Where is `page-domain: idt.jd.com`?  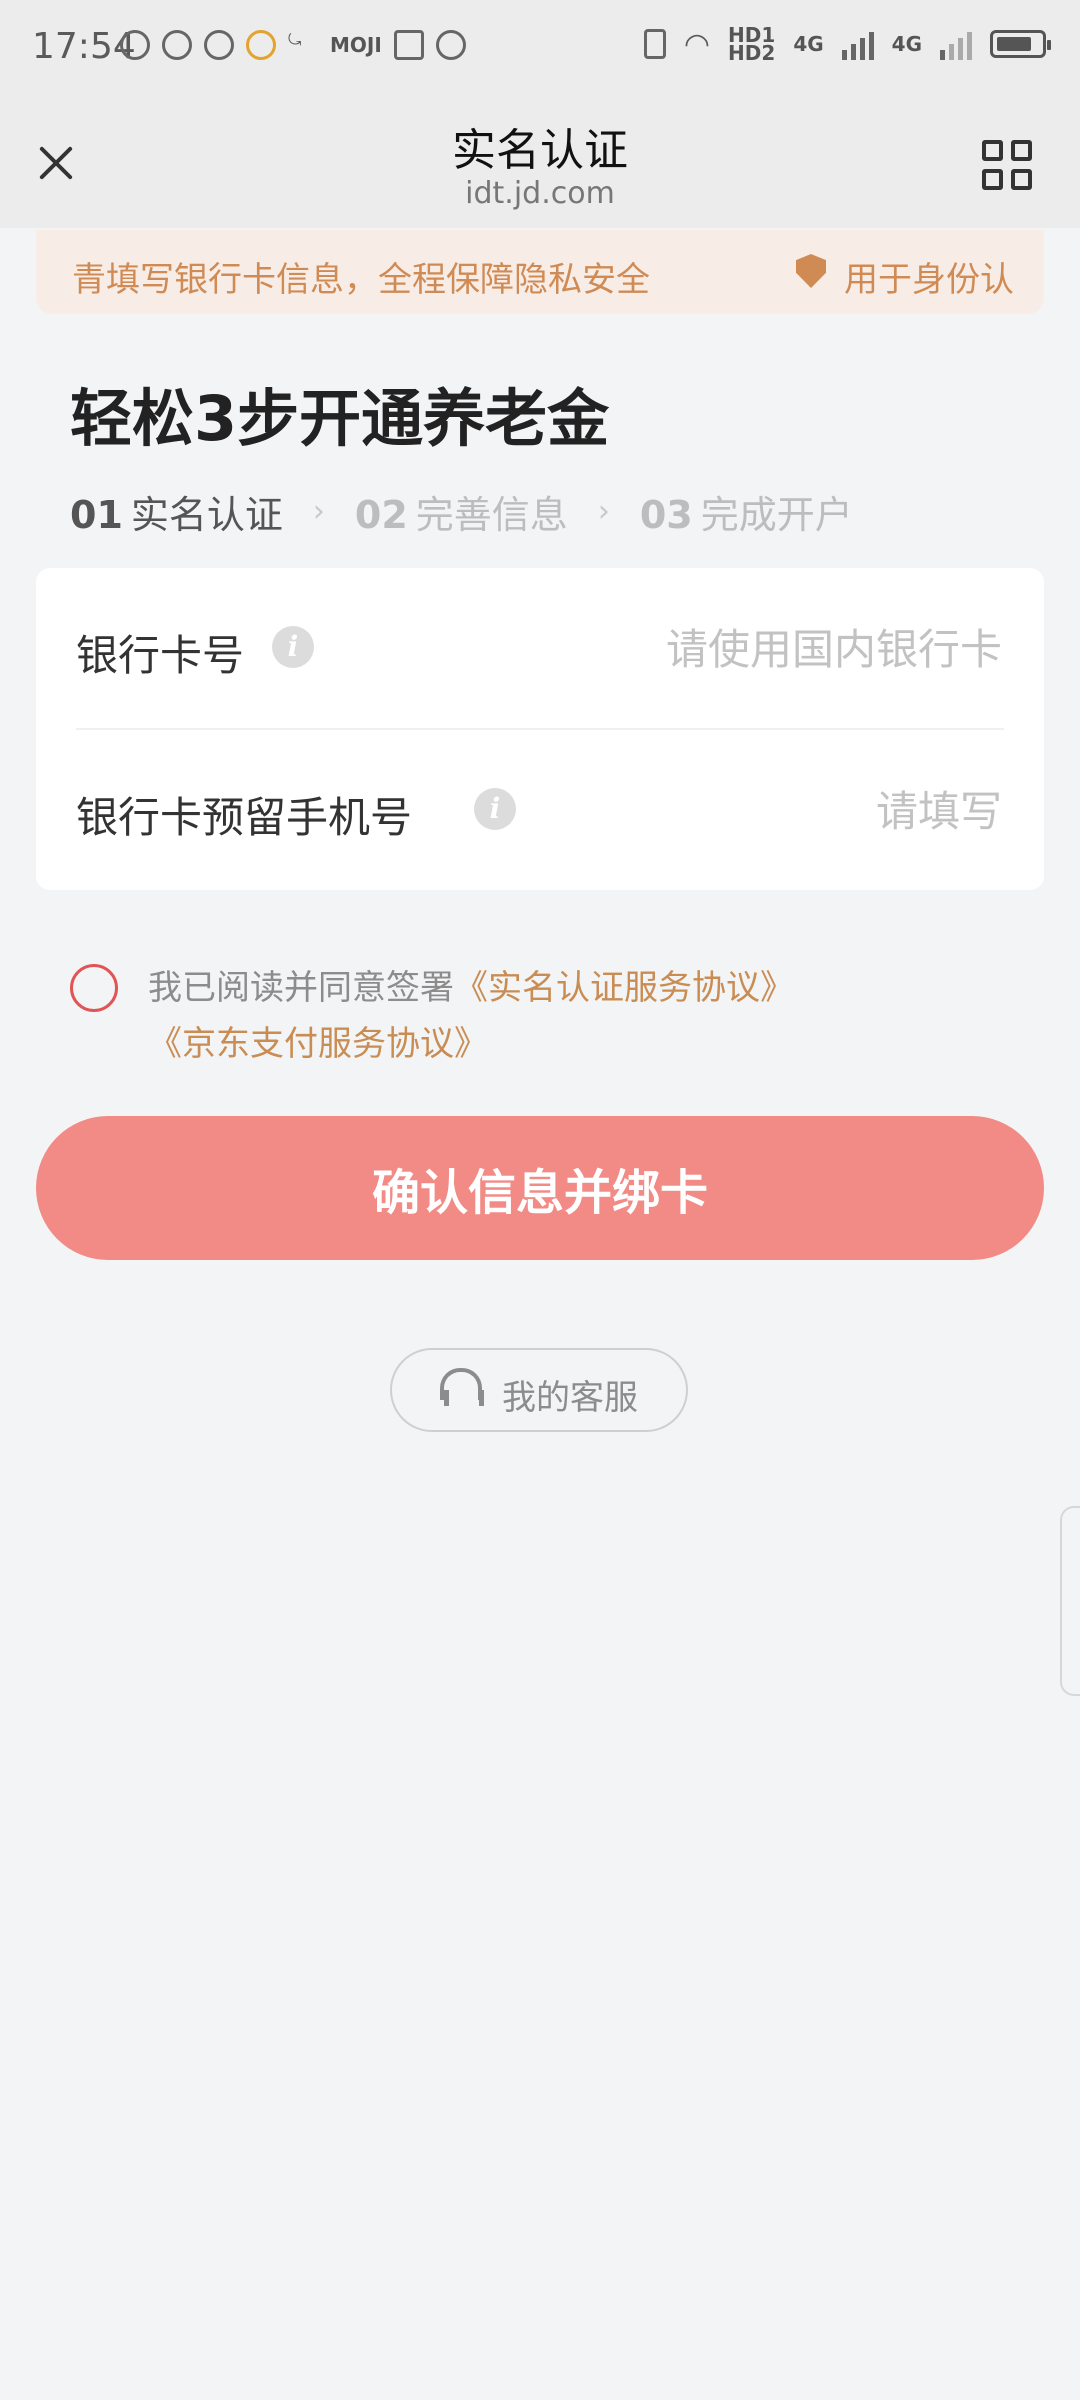
page-domain: idt.jd.com is located at coordinates (540, 193).